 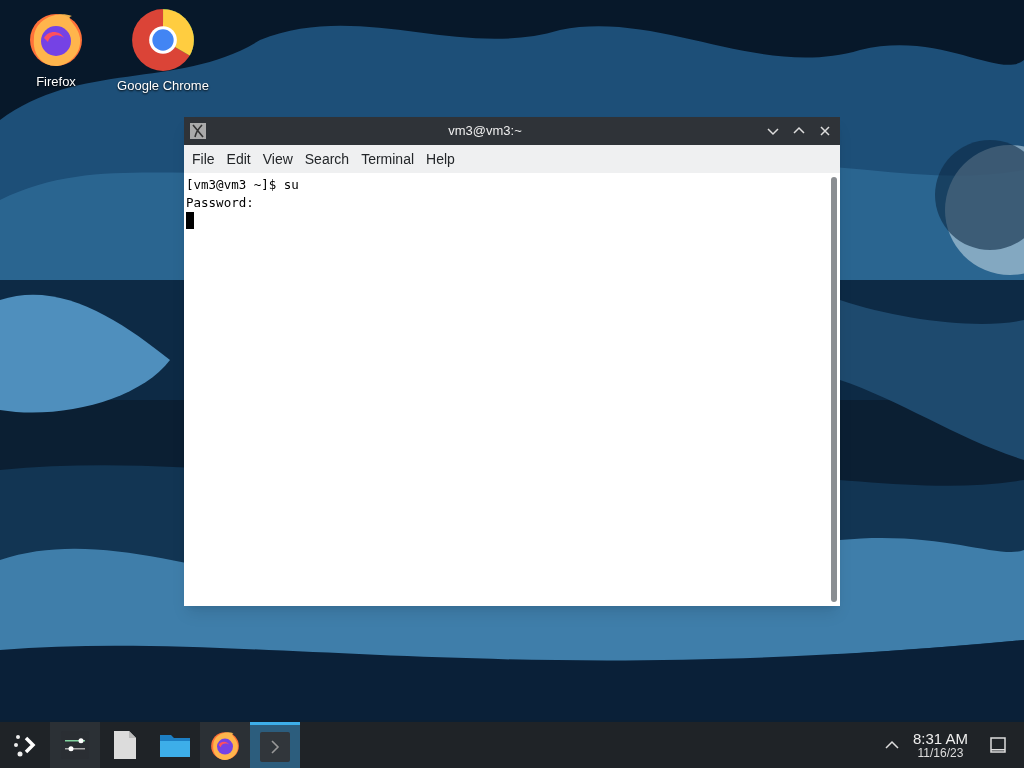 What do you see at coordinates (163, 86) in the screenshot?
I see `desktop-icon-label: Google Chrome` at bounding box center [163, 86].